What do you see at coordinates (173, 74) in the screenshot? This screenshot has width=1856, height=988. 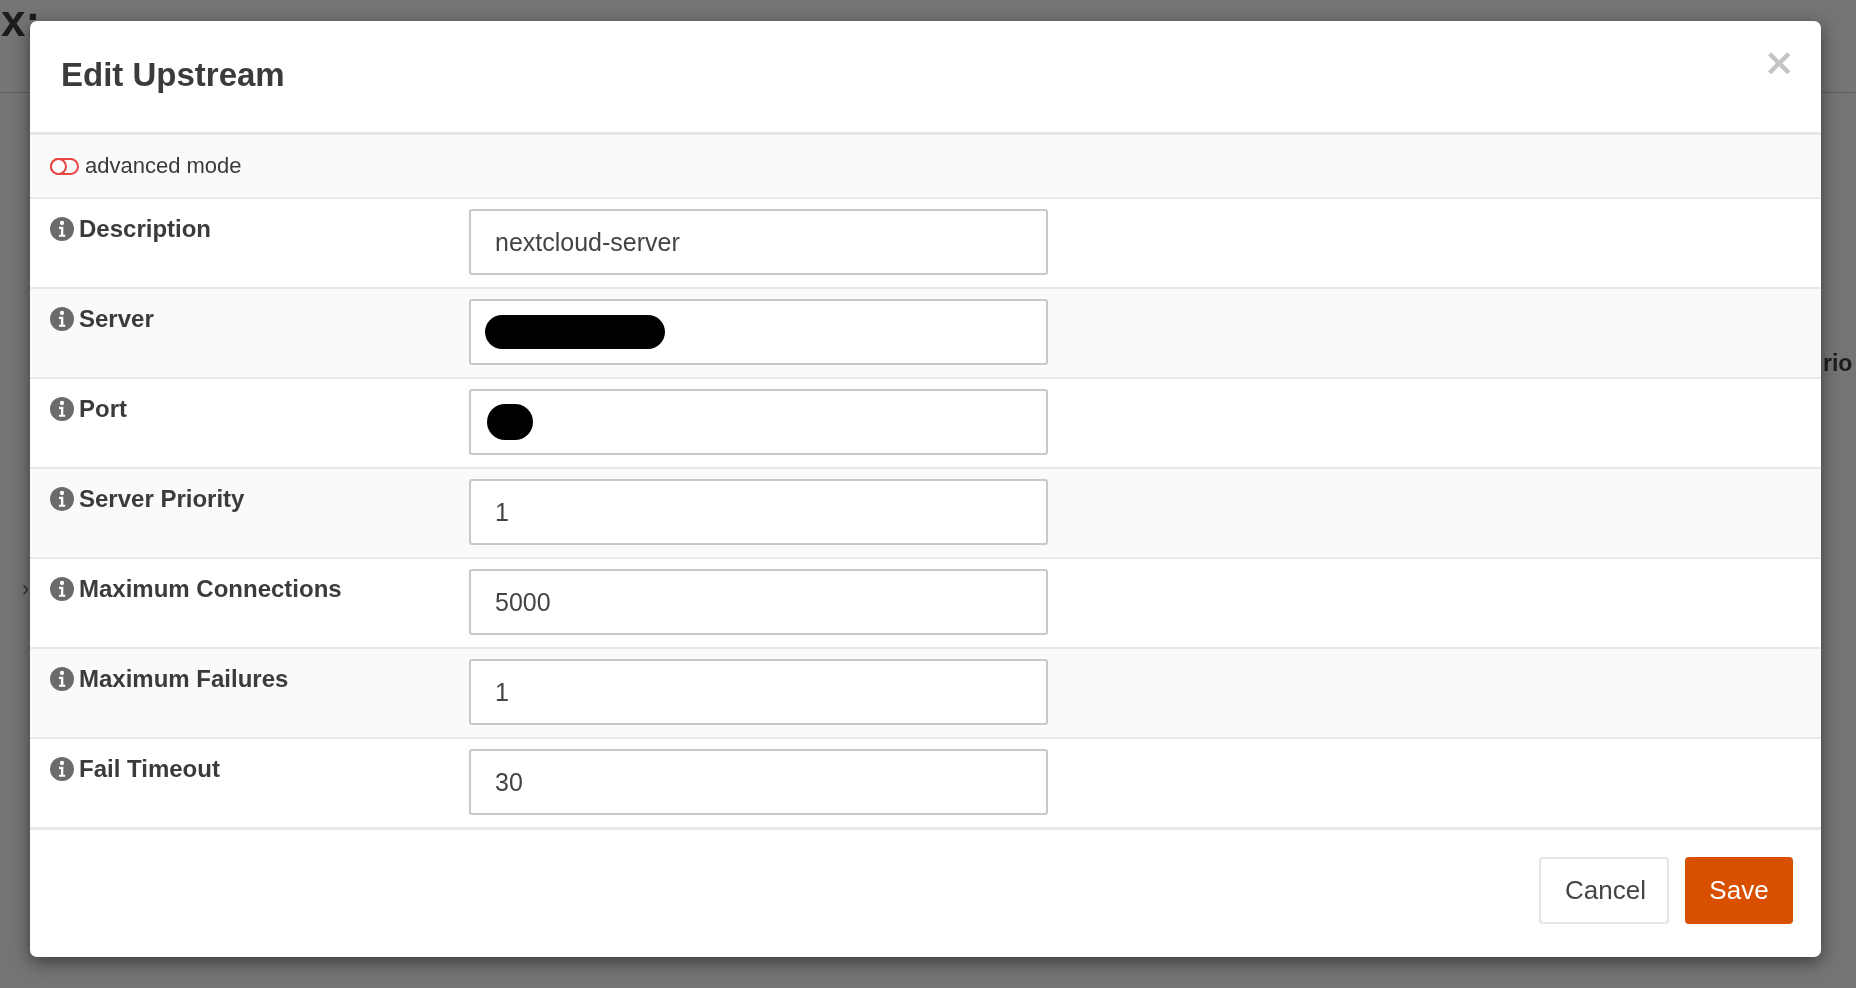 I see `dialog-title: Edit Upstream` at bounding box center [173, 74].